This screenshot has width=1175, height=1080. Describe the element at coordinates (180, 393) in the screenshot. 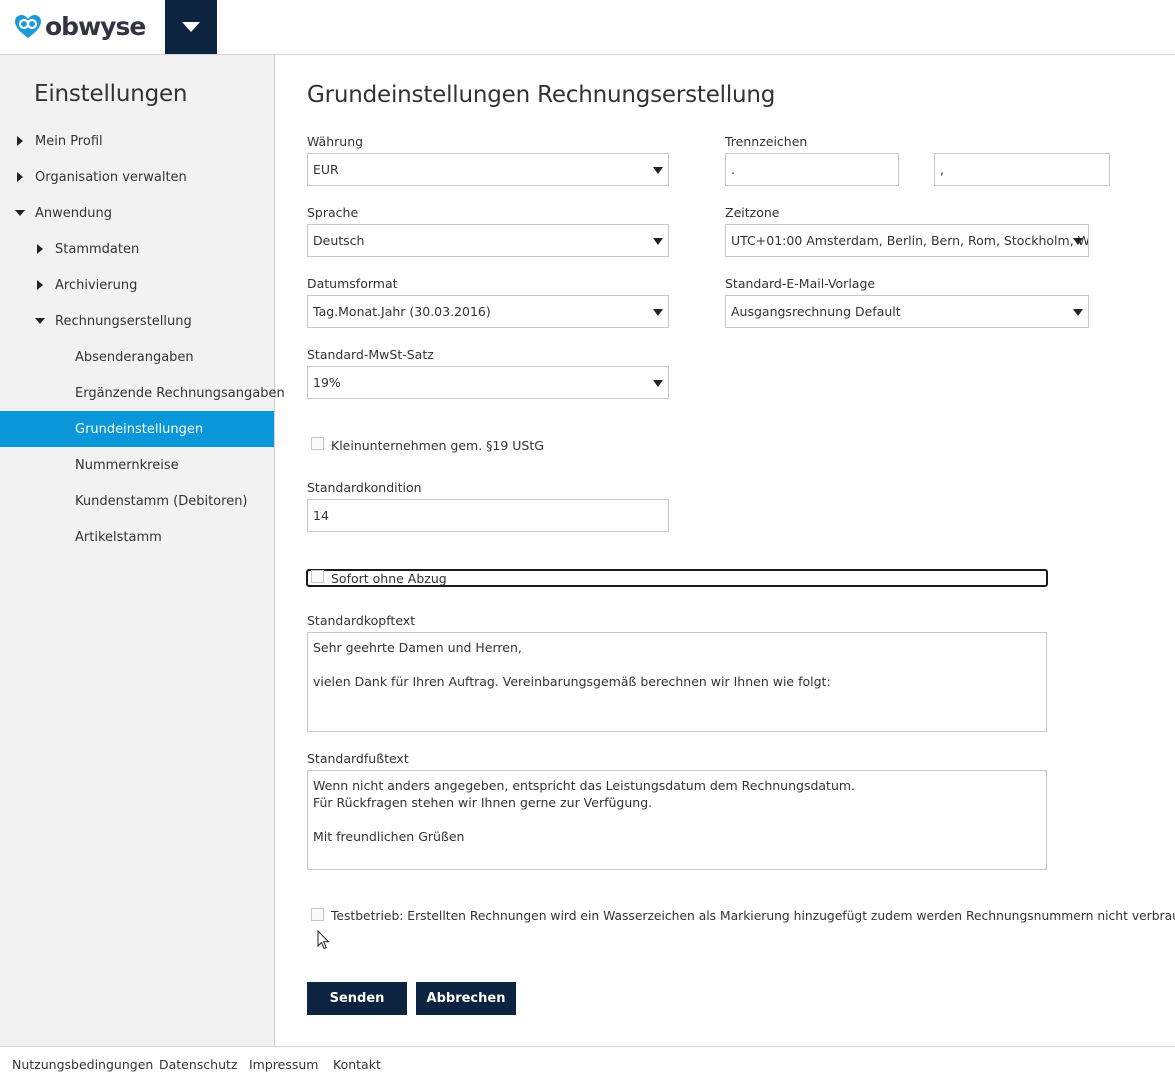

I see `sidebar-item-label: Ergänzende Rechnungsangaben` at that location.